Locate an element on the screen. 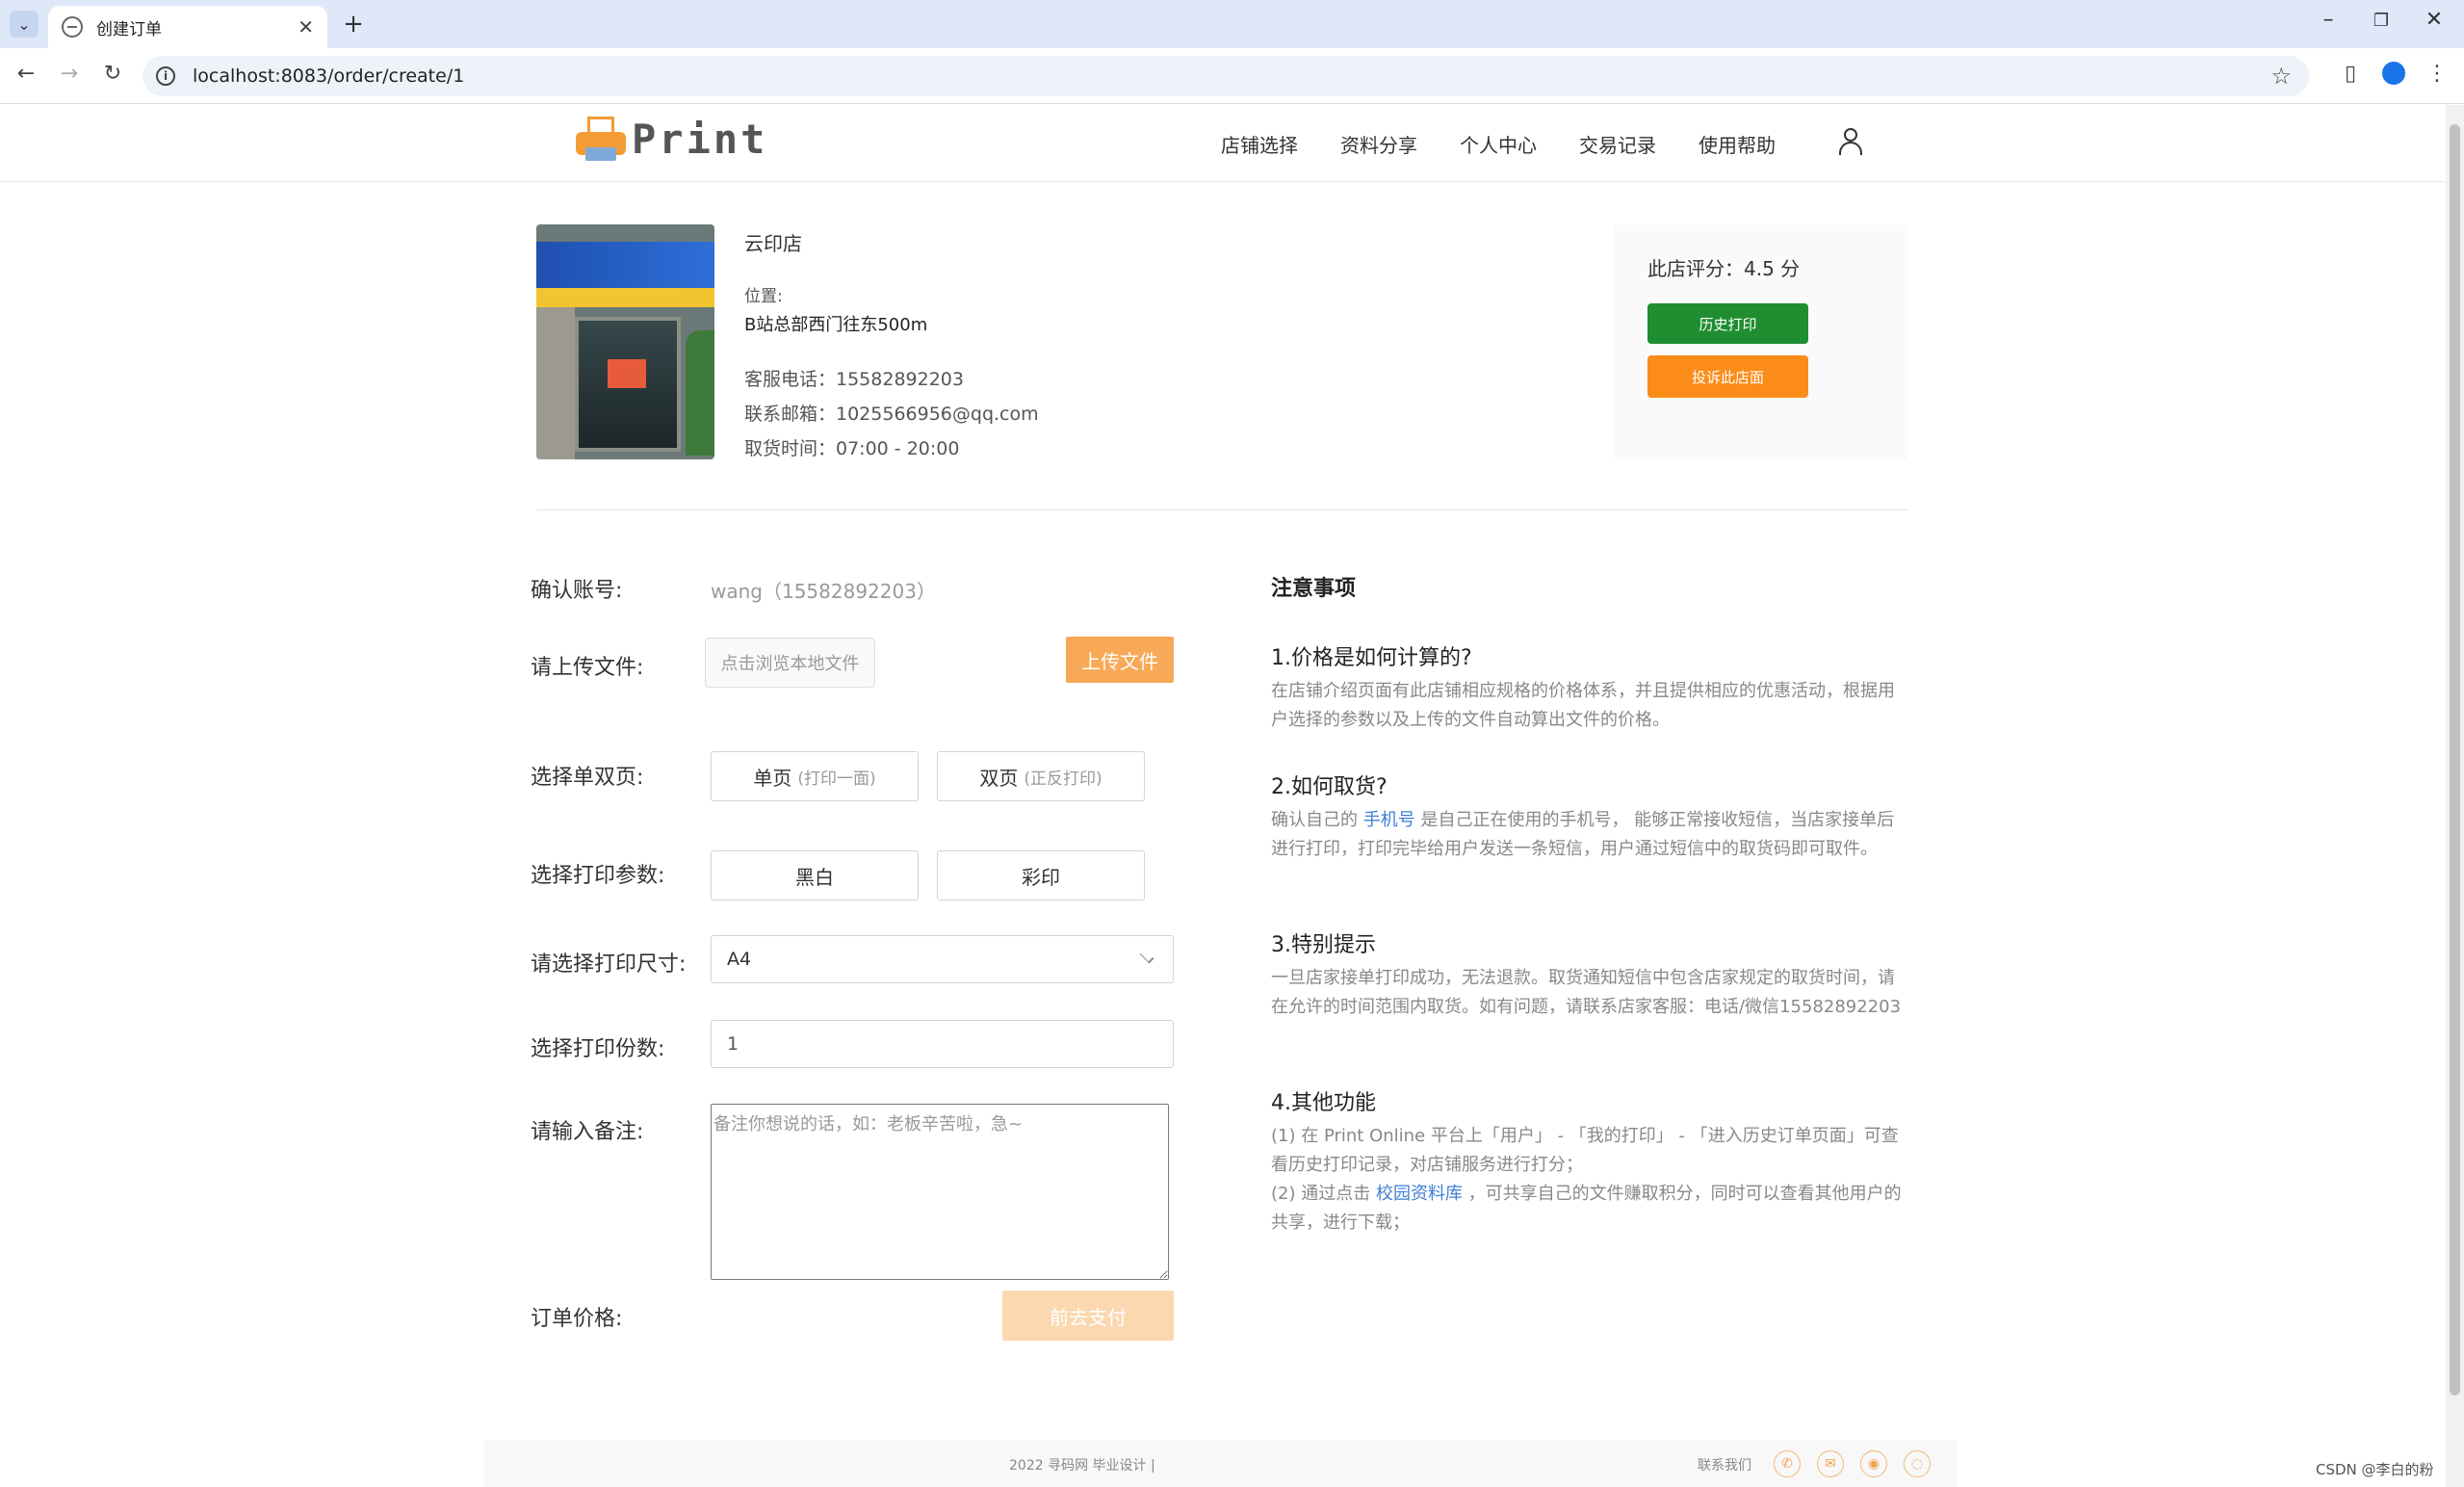 The height and width of the screenshot is (1487, 2464). page-scrollbar is located at coordinates (2455, 796).